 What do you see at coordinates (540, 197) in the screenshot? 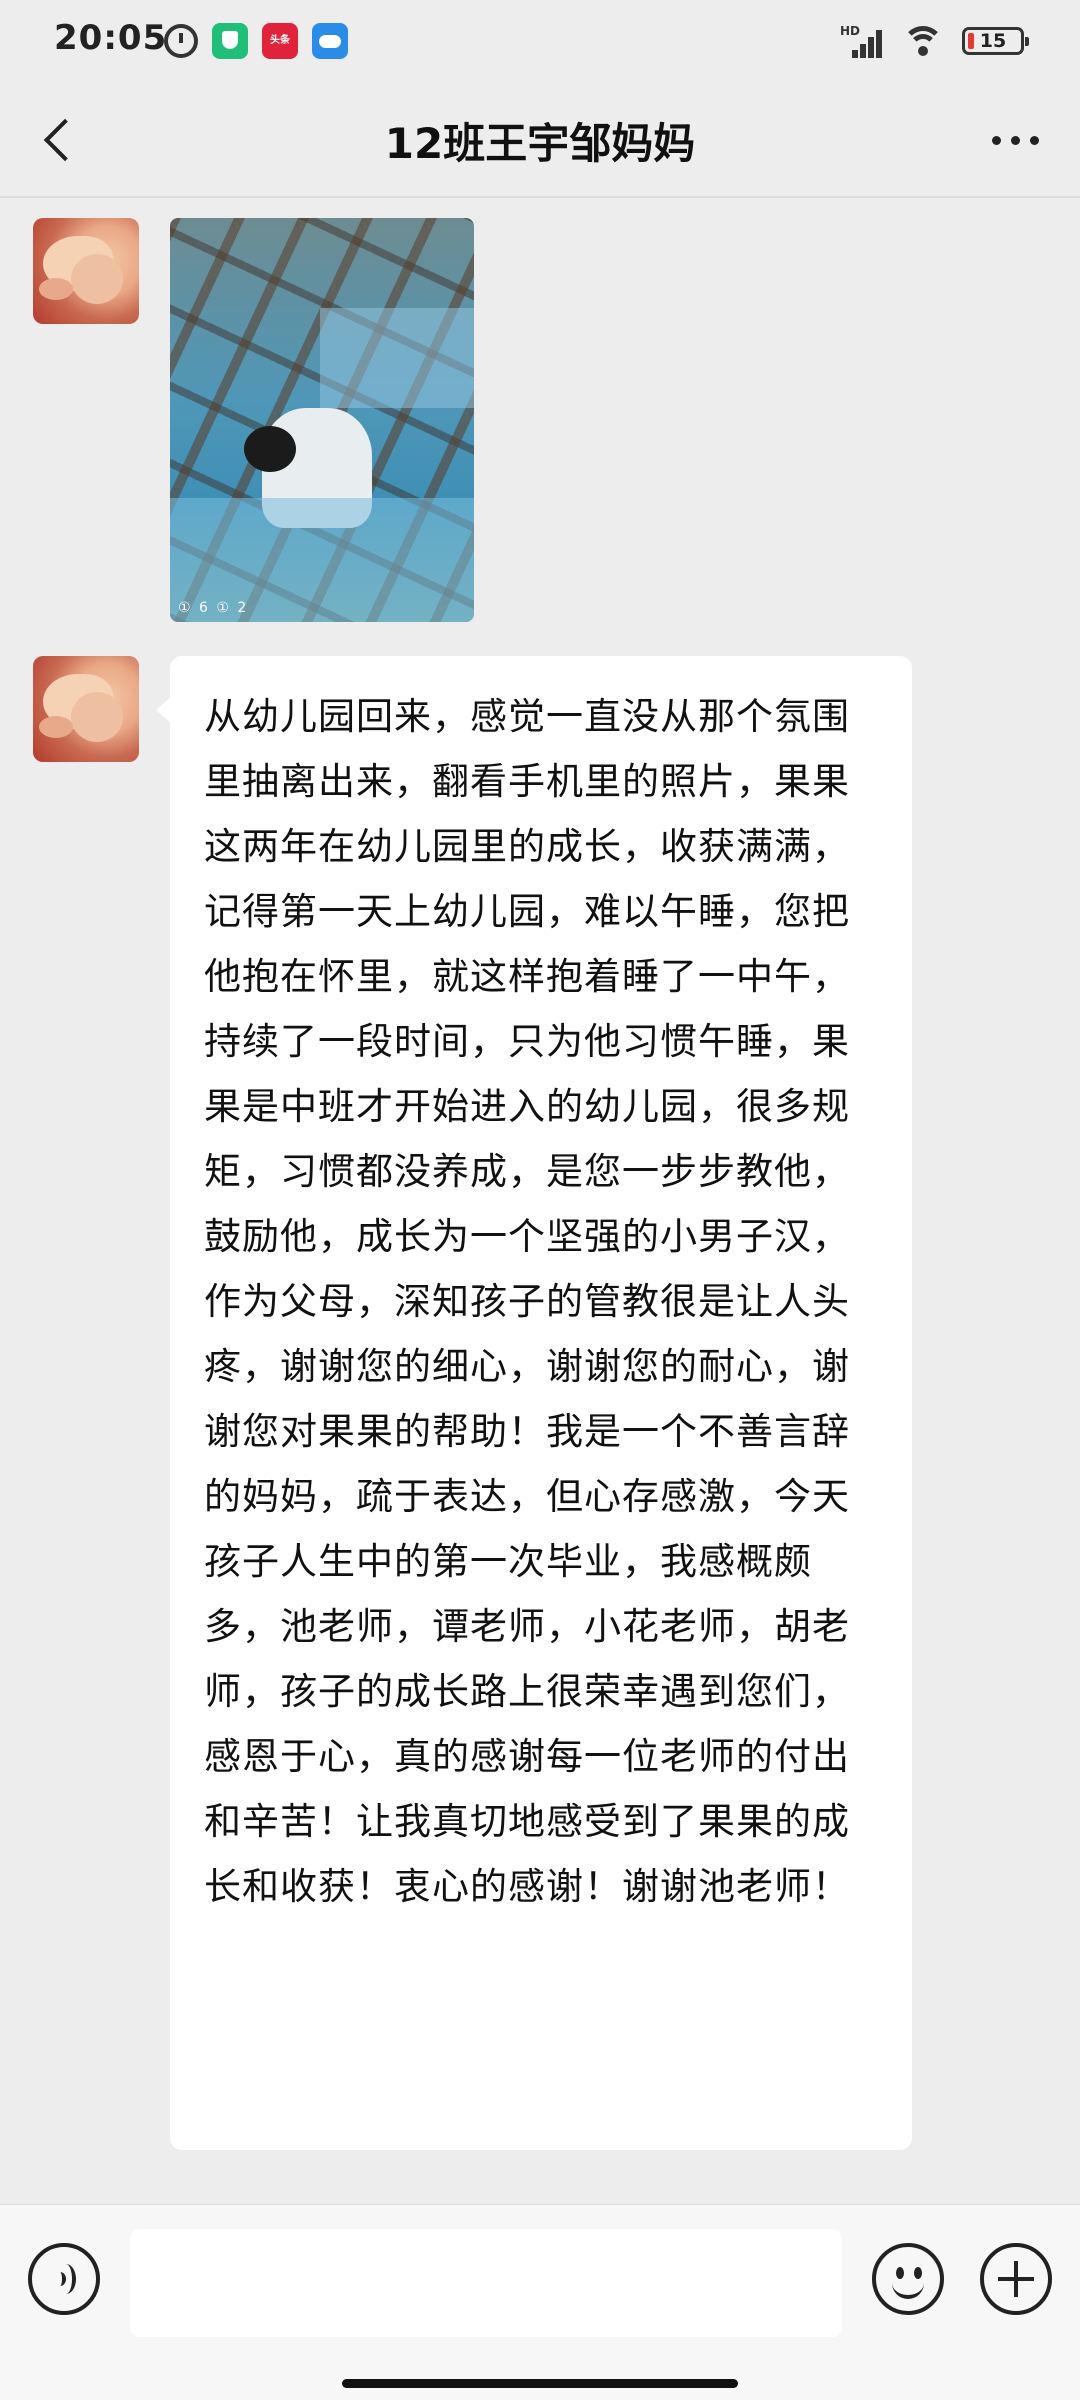
I see `header-divider` at bounding box center [540, 197].